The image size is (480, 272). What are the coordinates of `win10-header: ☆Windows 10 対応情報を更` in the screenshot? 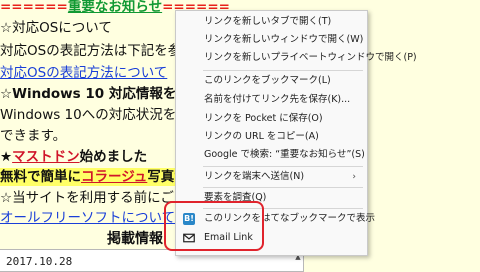 It's located at (95, 94).